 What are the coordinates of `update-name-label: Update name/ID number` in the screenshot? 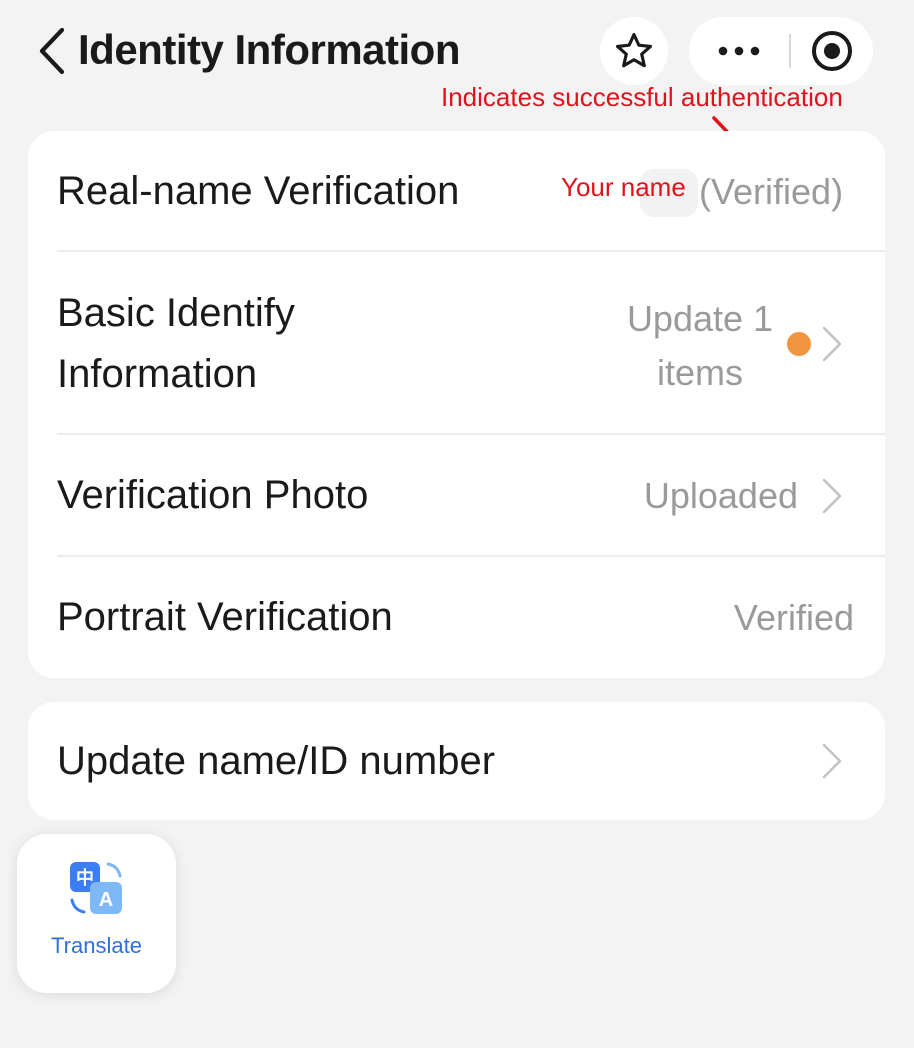 It's located at (276, 761).